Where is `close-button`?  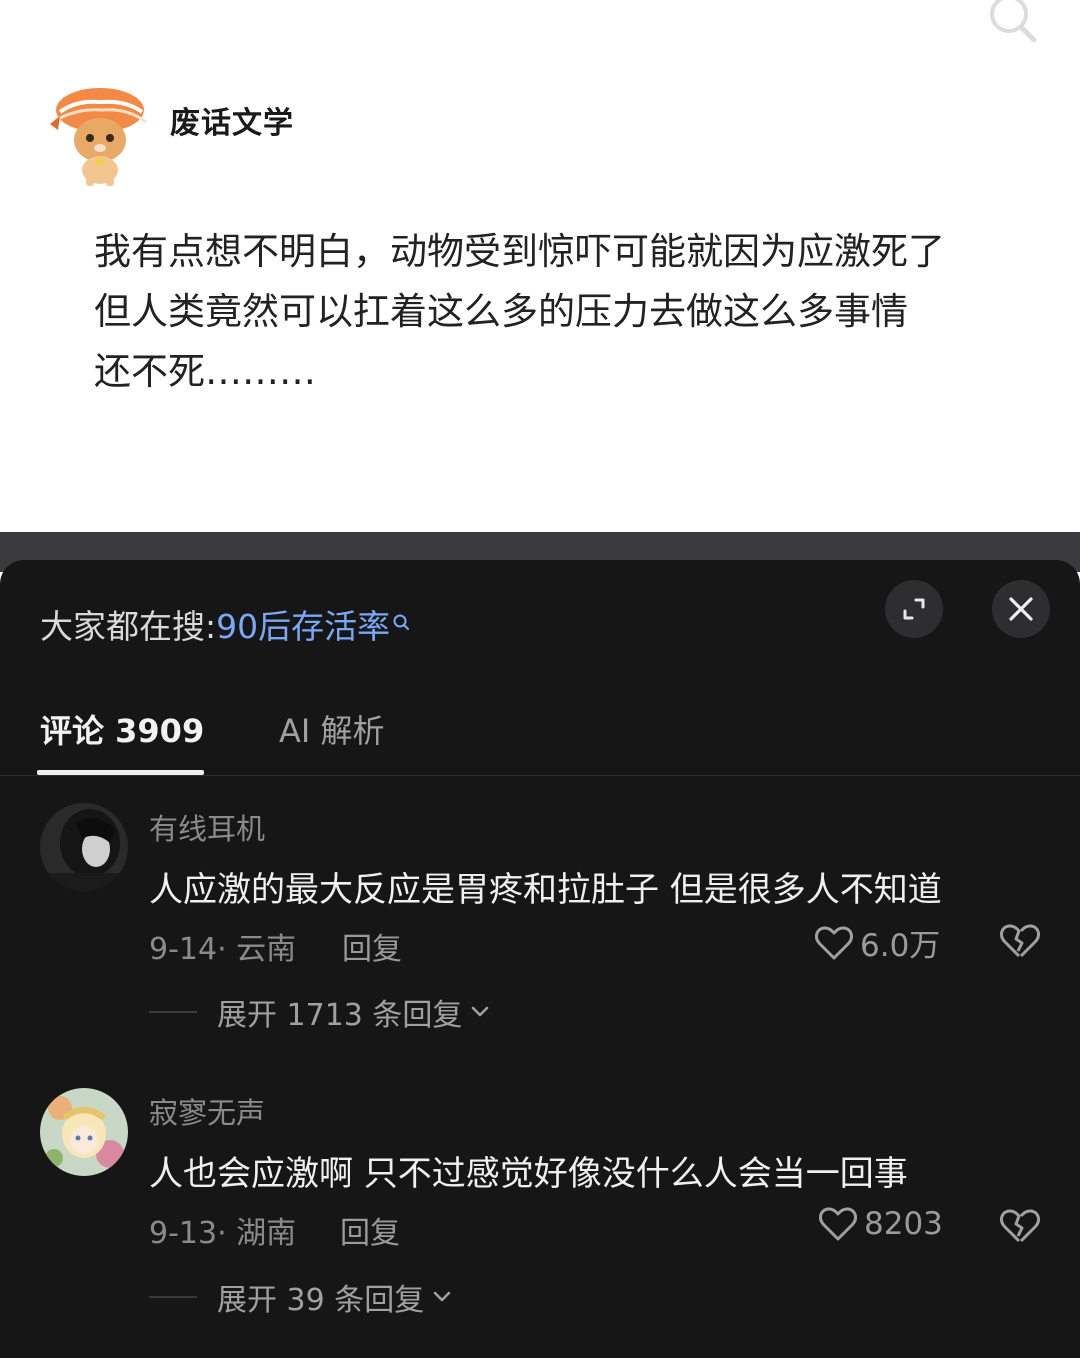
close-button is located at coordinates (1021, 609).